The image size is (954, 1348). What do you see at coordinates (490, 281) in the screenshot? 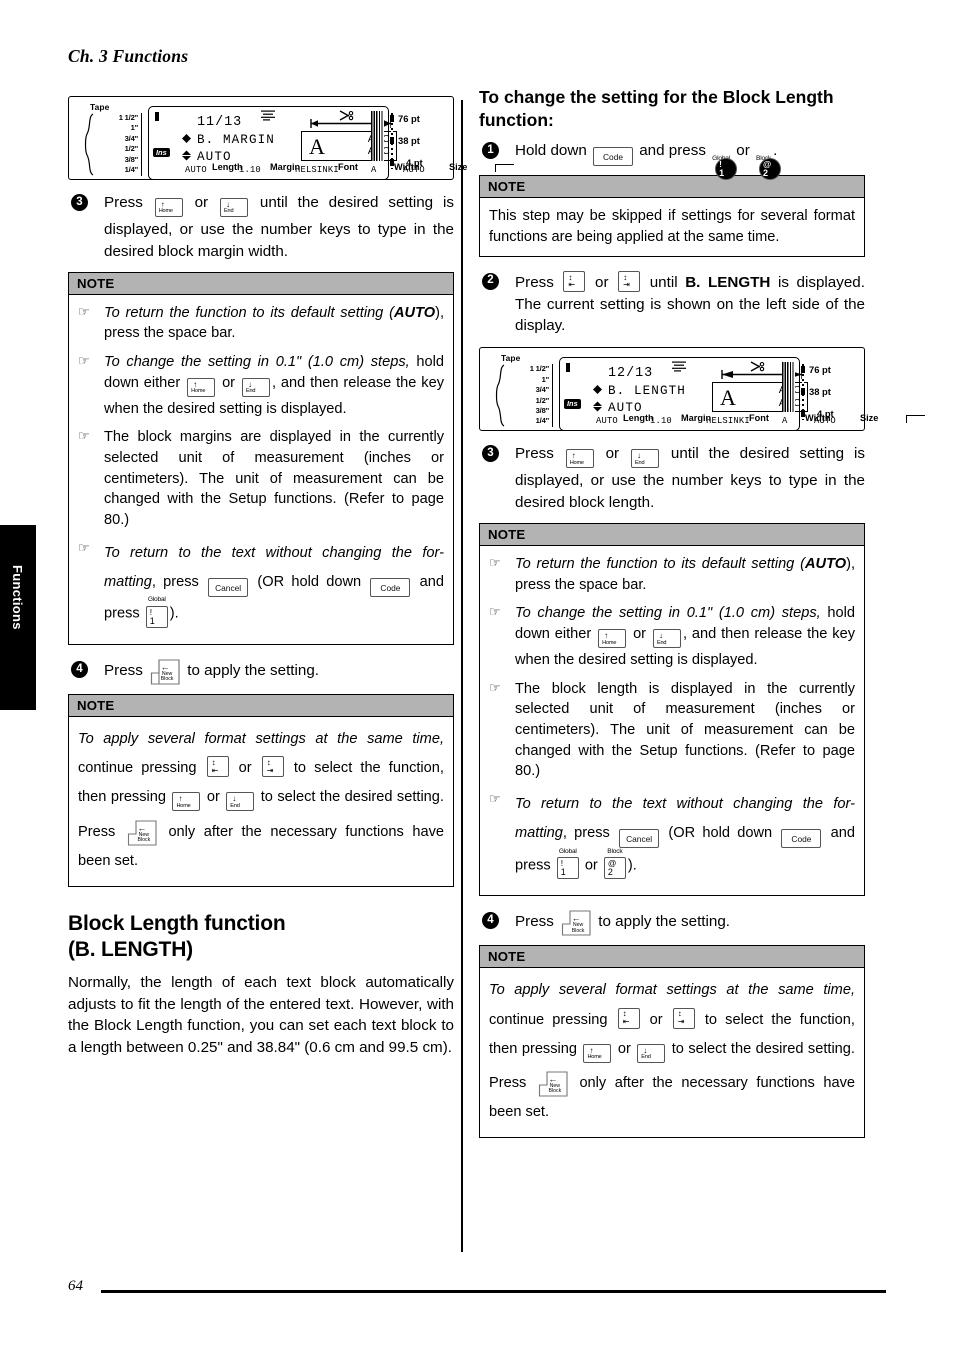
I see `step-number: 2` at bounding box center [490, 281].